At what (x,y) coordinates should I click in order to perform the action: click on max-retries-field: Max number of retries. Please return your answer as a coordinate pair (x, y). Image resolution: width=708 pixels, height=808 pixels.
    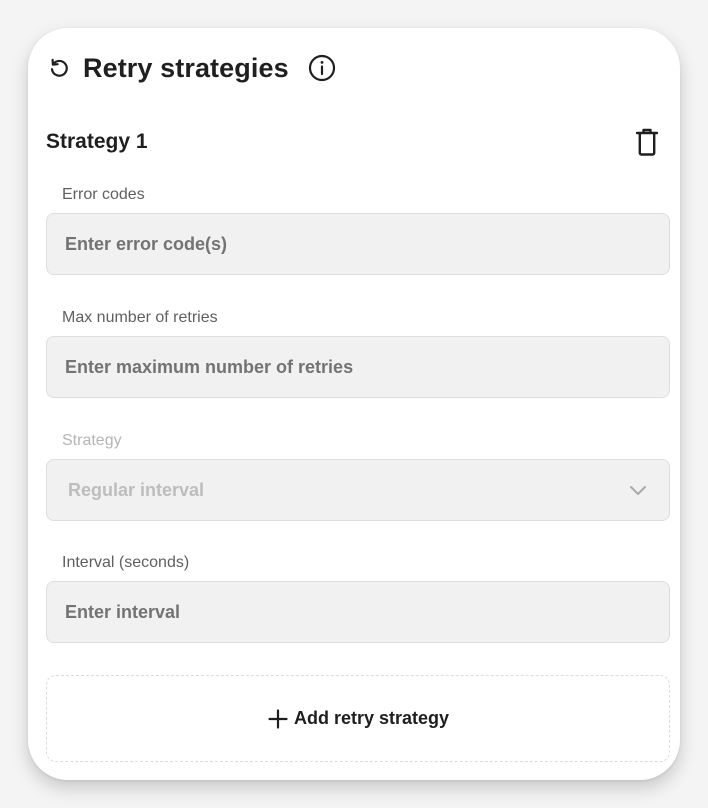
    Looking at the image, I should click on (358, 352).